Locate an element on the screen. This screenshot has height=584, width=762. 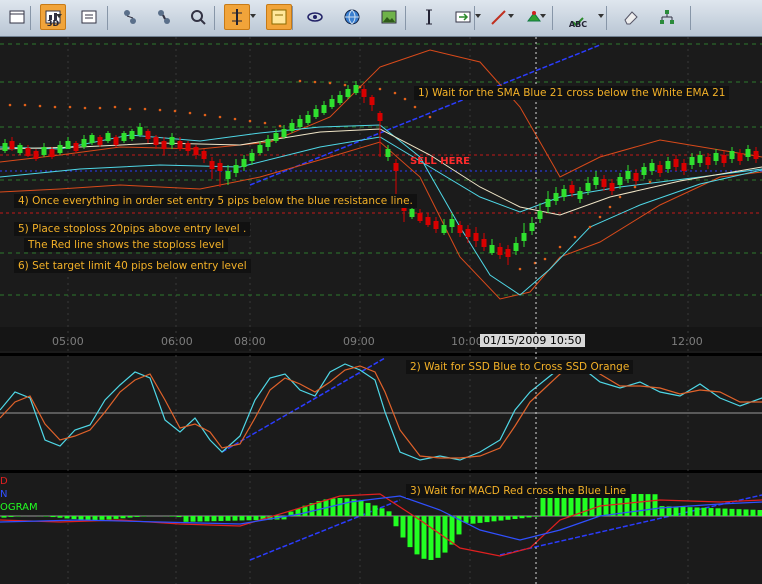
link-icon is located at coordinates (164, 17).